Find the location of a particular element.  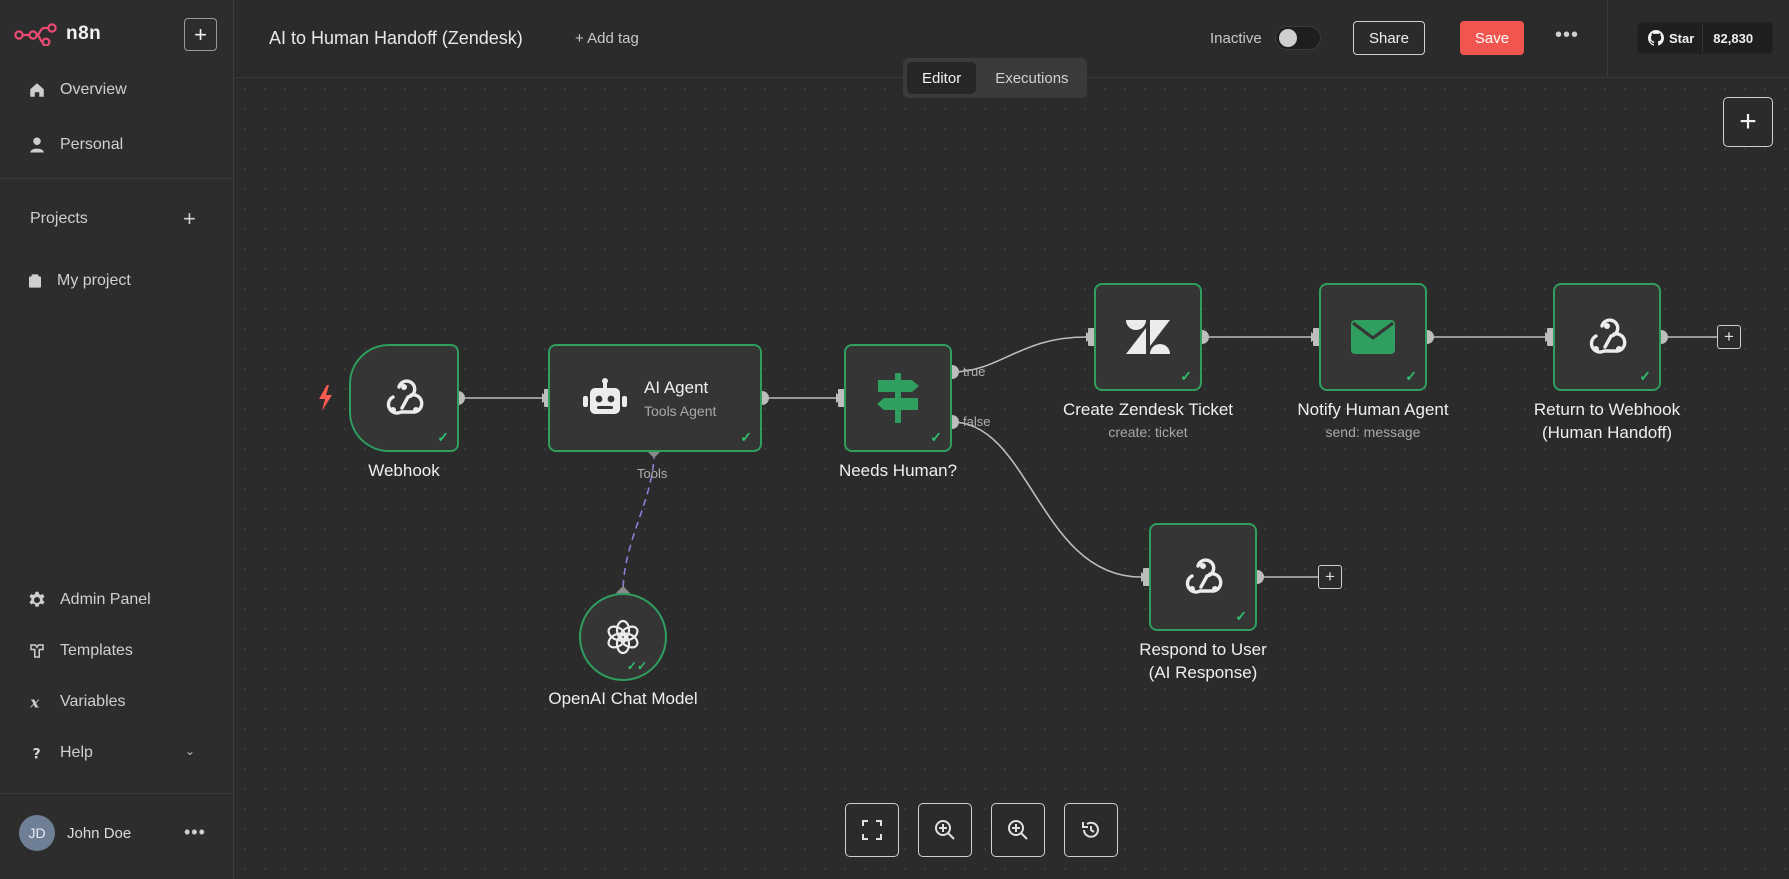

node-label-line: (AI Response) is located at coordinates (1203, 672).